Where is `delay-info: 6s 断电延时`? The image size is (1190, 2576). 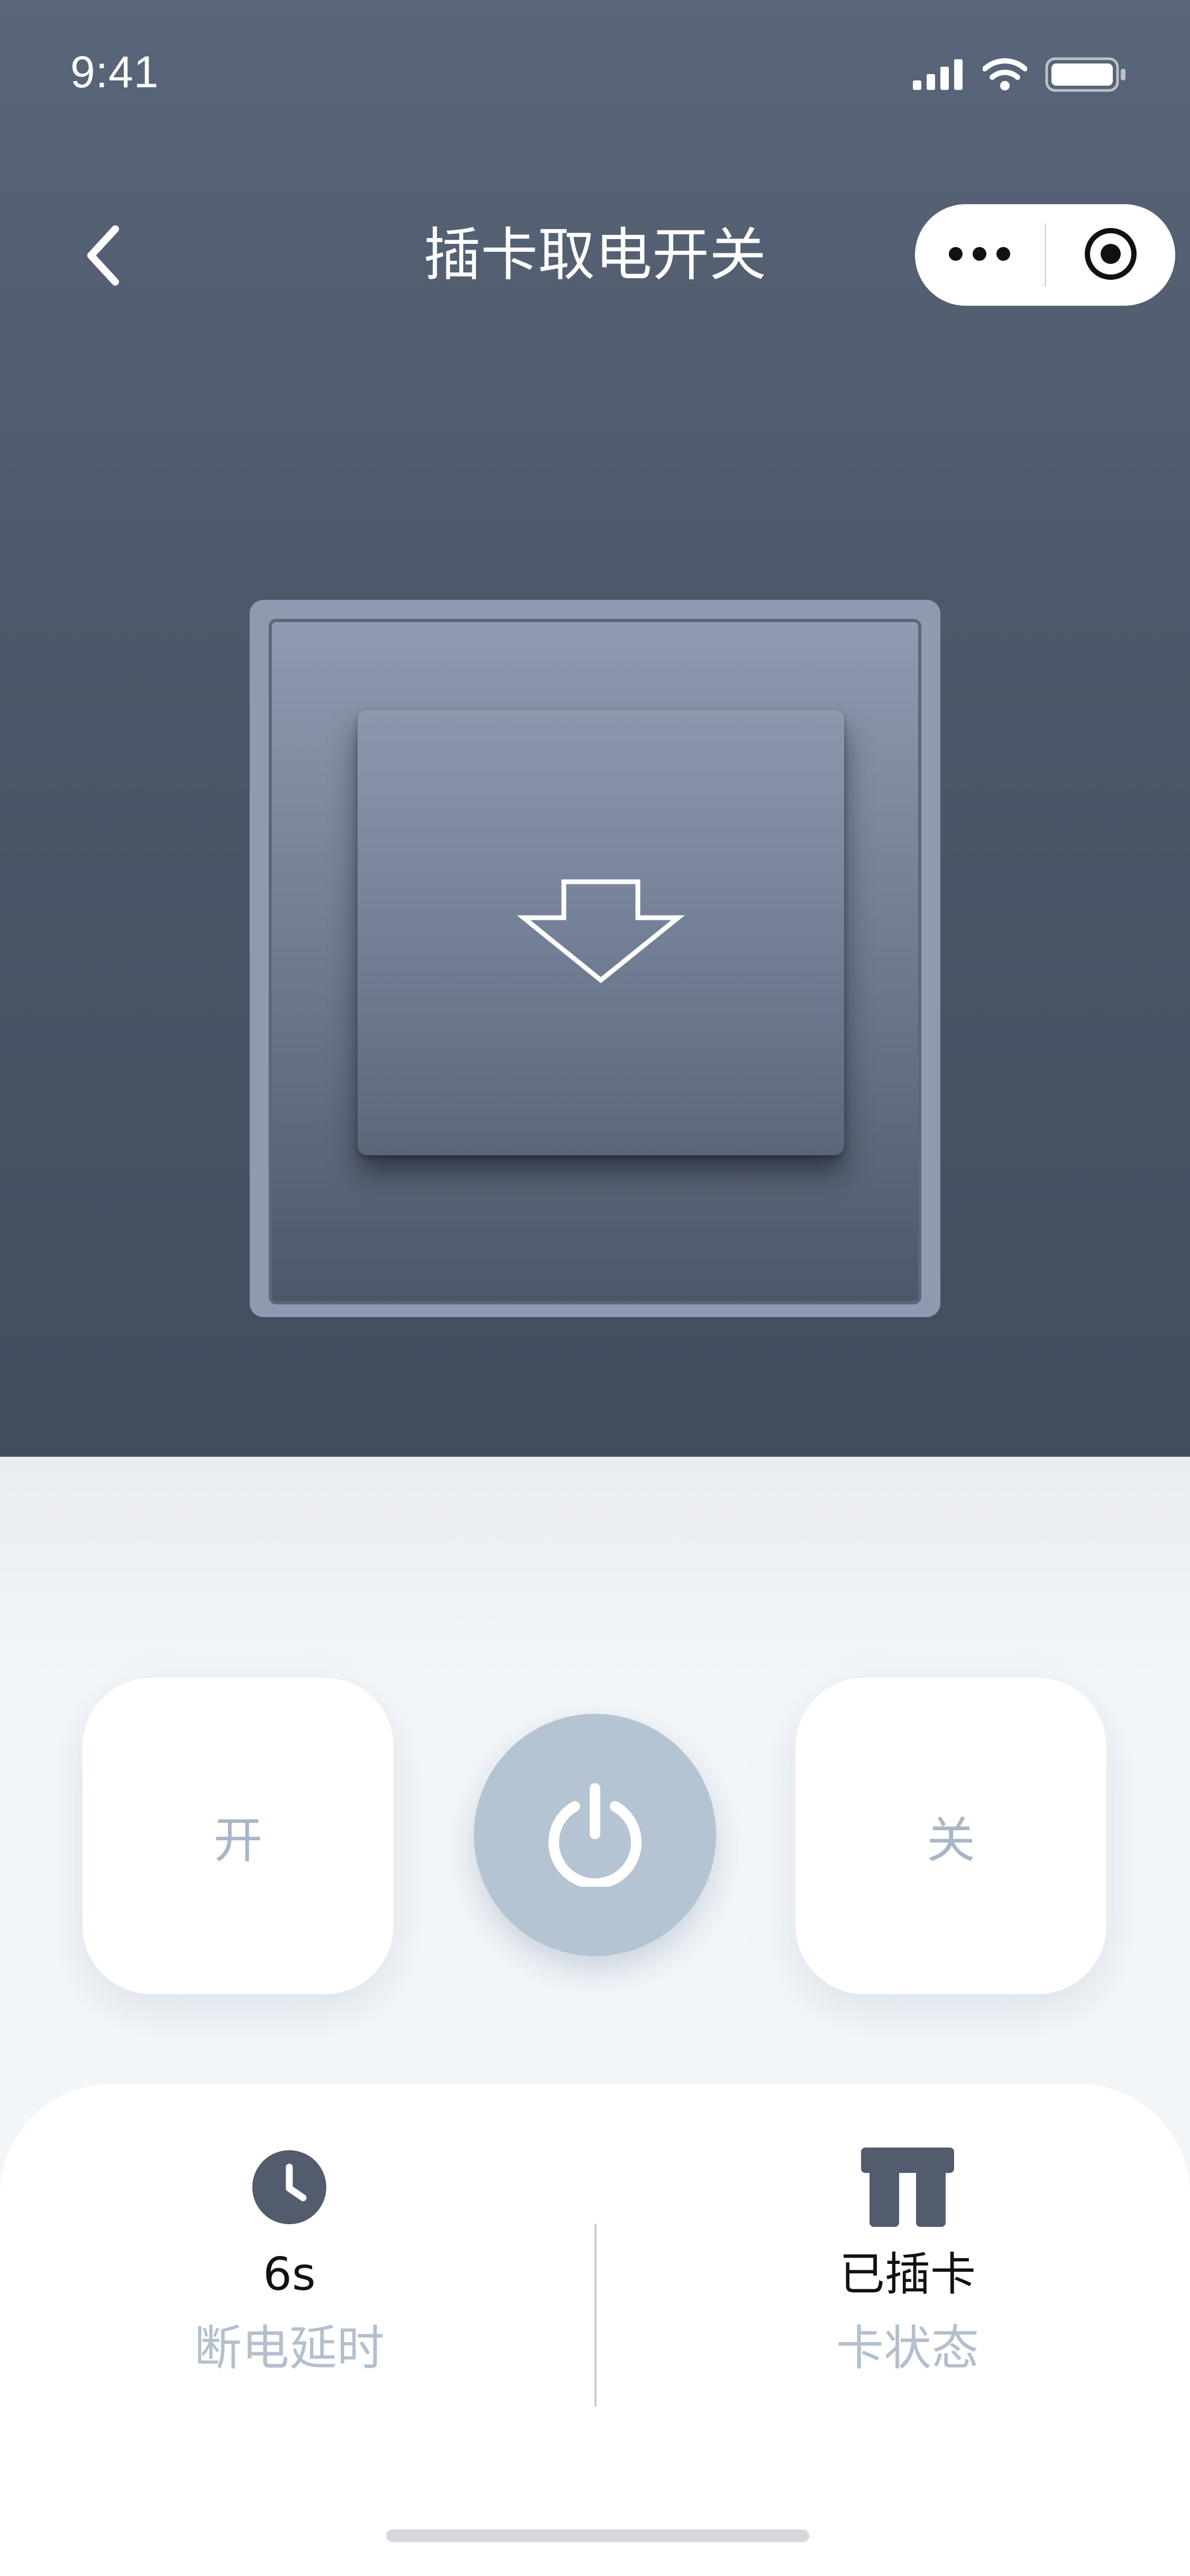 delay-info: 6s 断电延时 is located at coordinates (289, 2264).